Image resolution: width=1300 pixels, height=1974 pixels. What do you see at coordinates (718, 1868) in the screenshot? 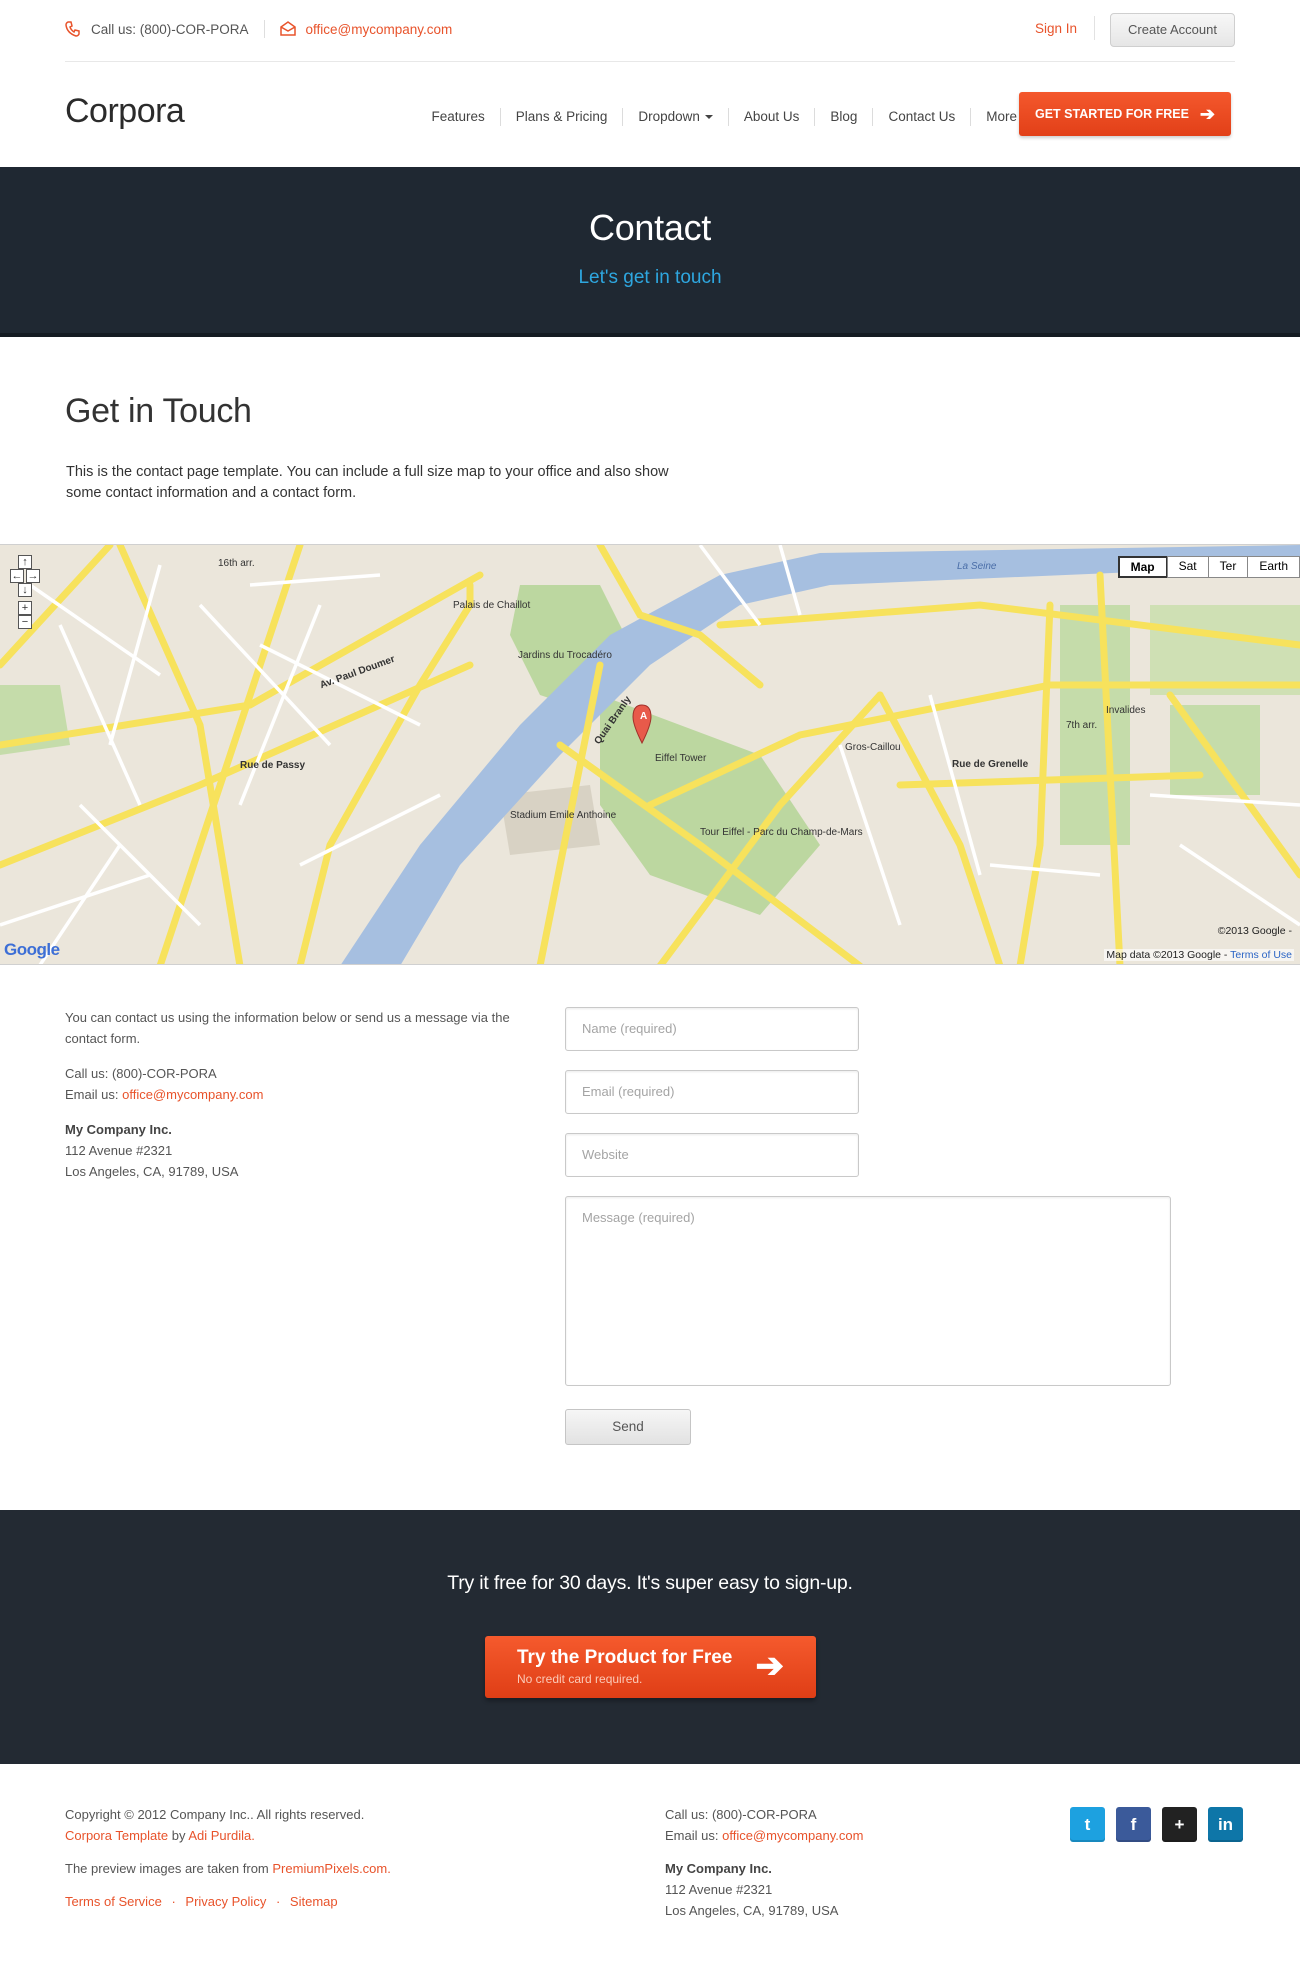
I see `footer-company: My Company Inc.` at bounding box center [718, 1868].